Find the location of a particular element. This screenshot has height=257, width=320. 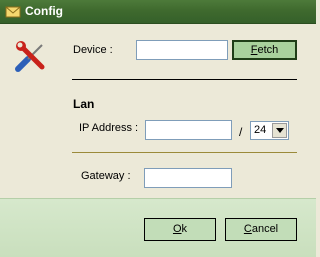

ok-button-mnemonic: O is located at coordinates (177, 229).